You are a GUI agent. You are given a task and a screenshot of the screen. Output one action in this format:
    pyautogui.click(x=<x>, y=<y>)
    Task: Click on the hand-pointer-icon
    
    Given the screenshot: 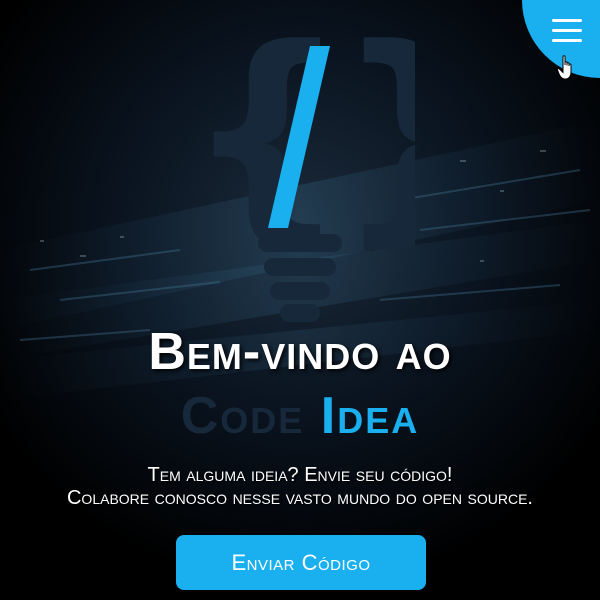 What is the action you would take?
    pyautogui.click(x=564, y=67)
    